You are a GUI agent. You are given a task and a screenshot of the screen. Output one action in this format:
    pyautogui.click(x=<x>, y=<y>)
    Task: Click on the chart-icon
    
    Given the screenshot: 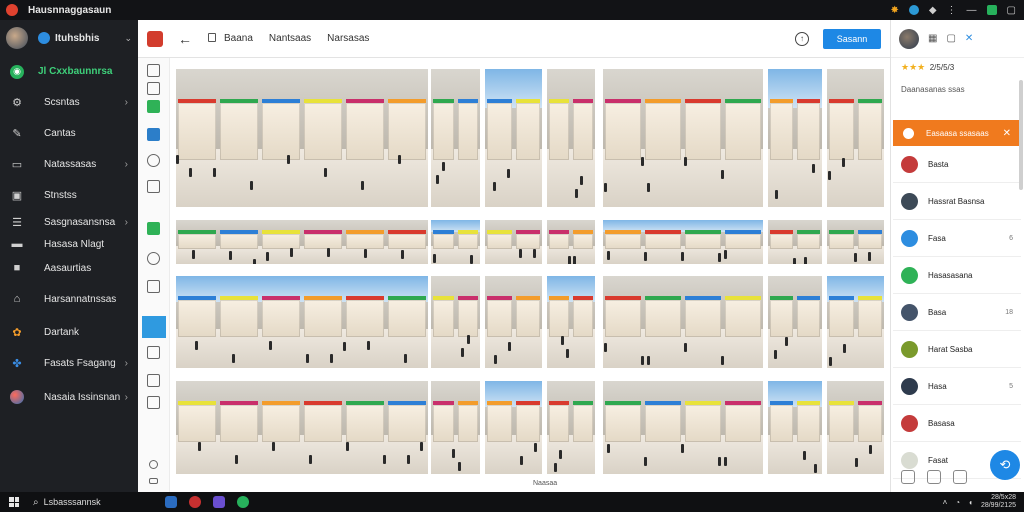 What is the action you would take?
    pyautogui.click(x=153, y=228)
    